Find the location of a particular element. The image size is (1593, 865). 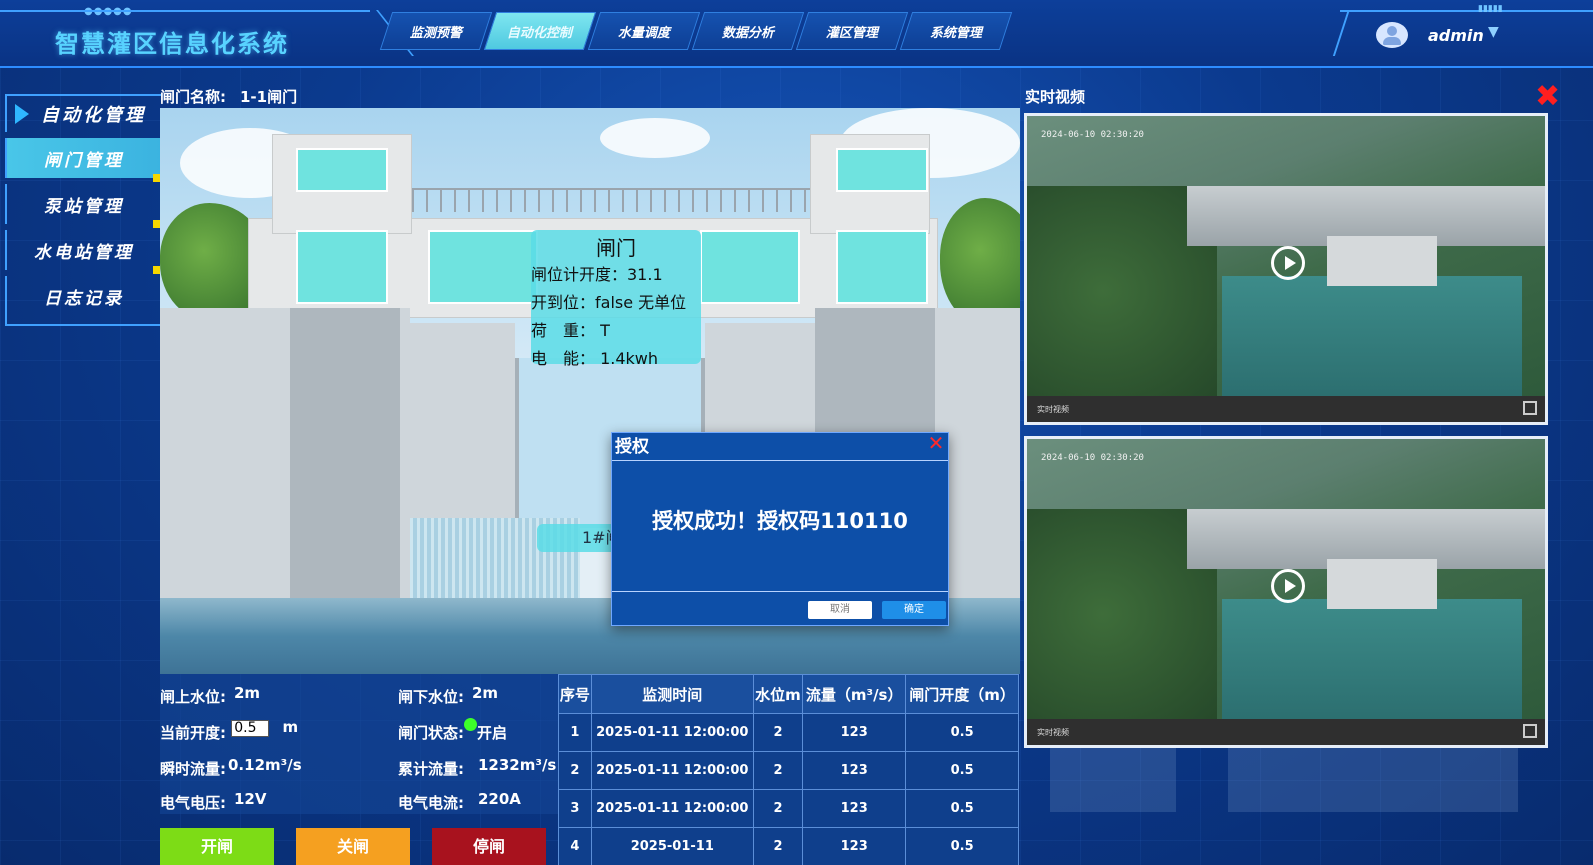

close-icon: ✖ is located at coordinates (1547, 97).